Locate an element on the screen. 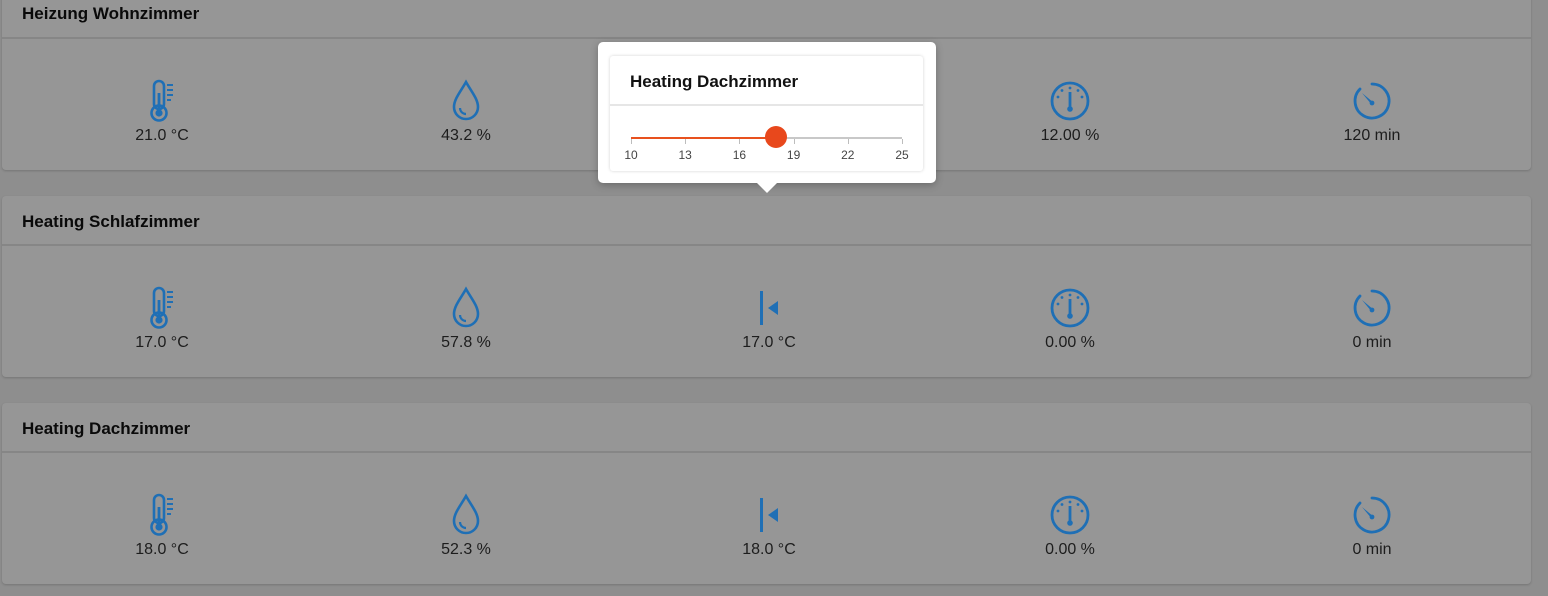  slider-tick-label: 16 is located at coordinates (739, 155).